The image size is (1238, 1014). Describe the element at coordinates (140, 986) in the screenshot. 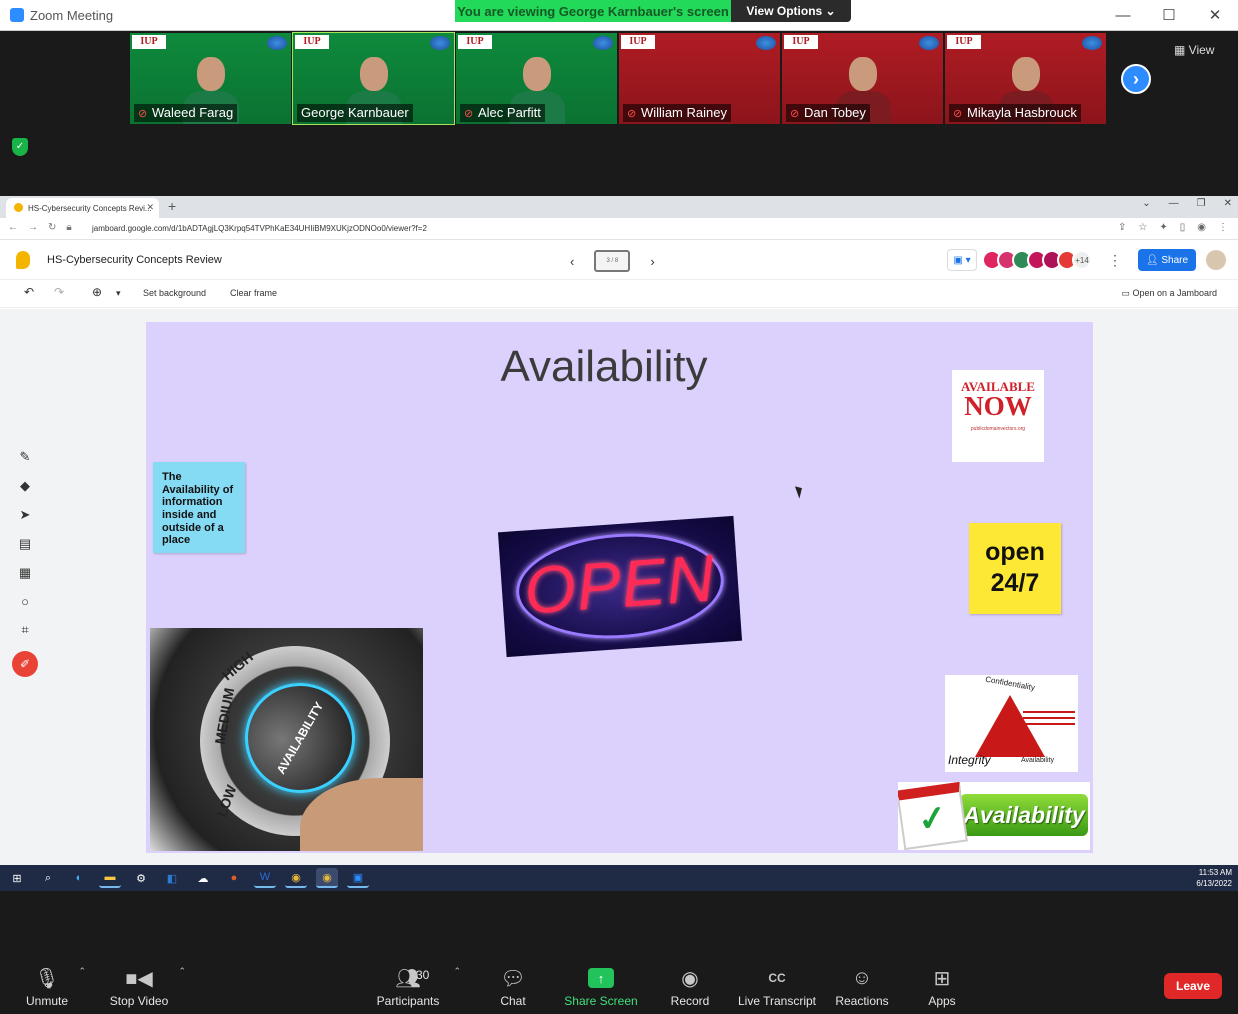

I see `stop-video-button: ■◀ Stop Video ⌃` at that location.